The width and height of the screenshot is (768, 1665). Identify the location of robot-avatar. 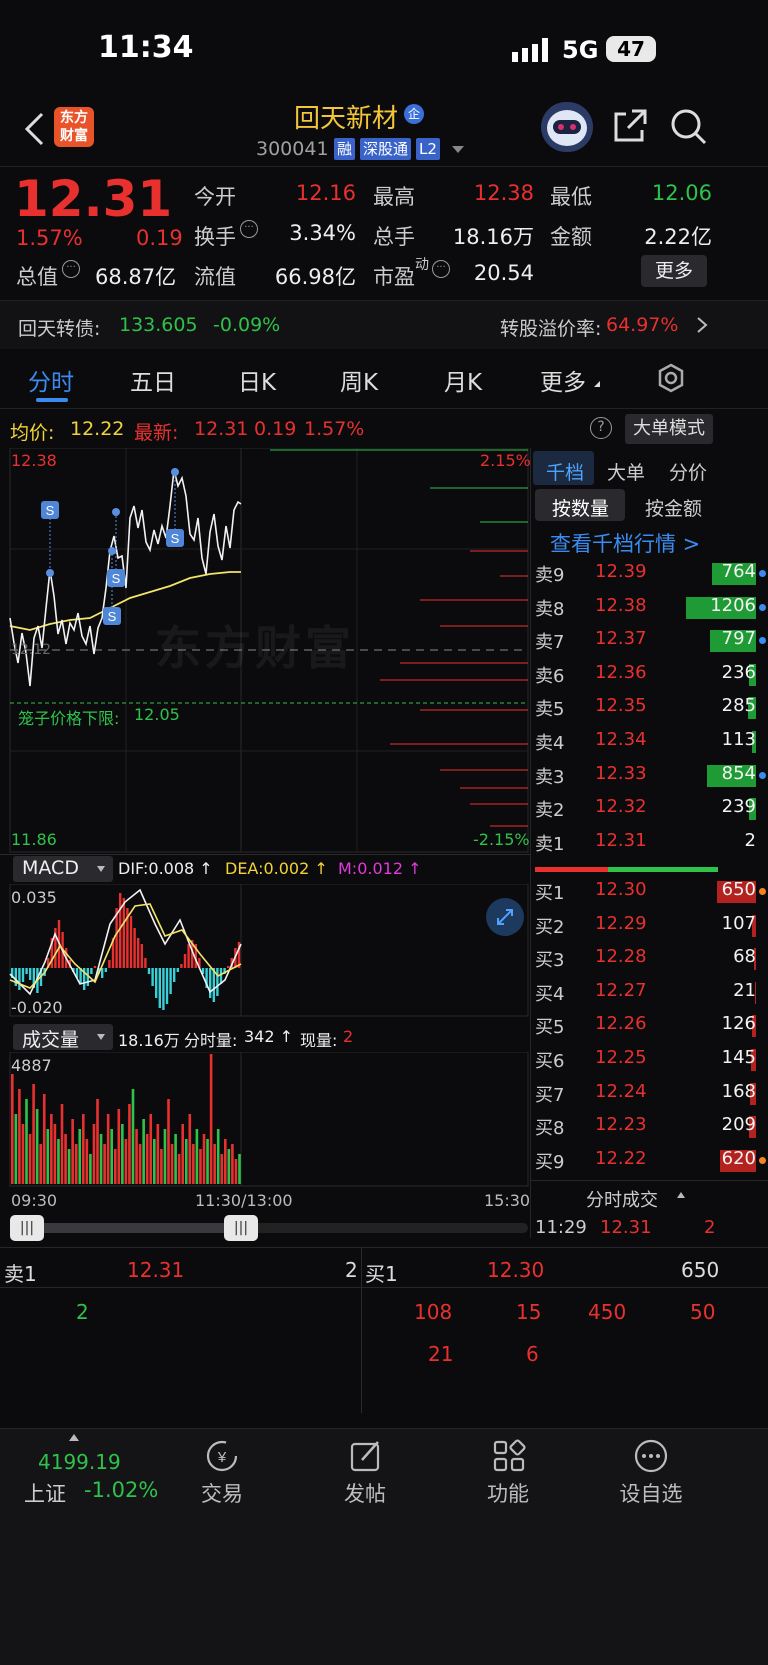
(567, 127).